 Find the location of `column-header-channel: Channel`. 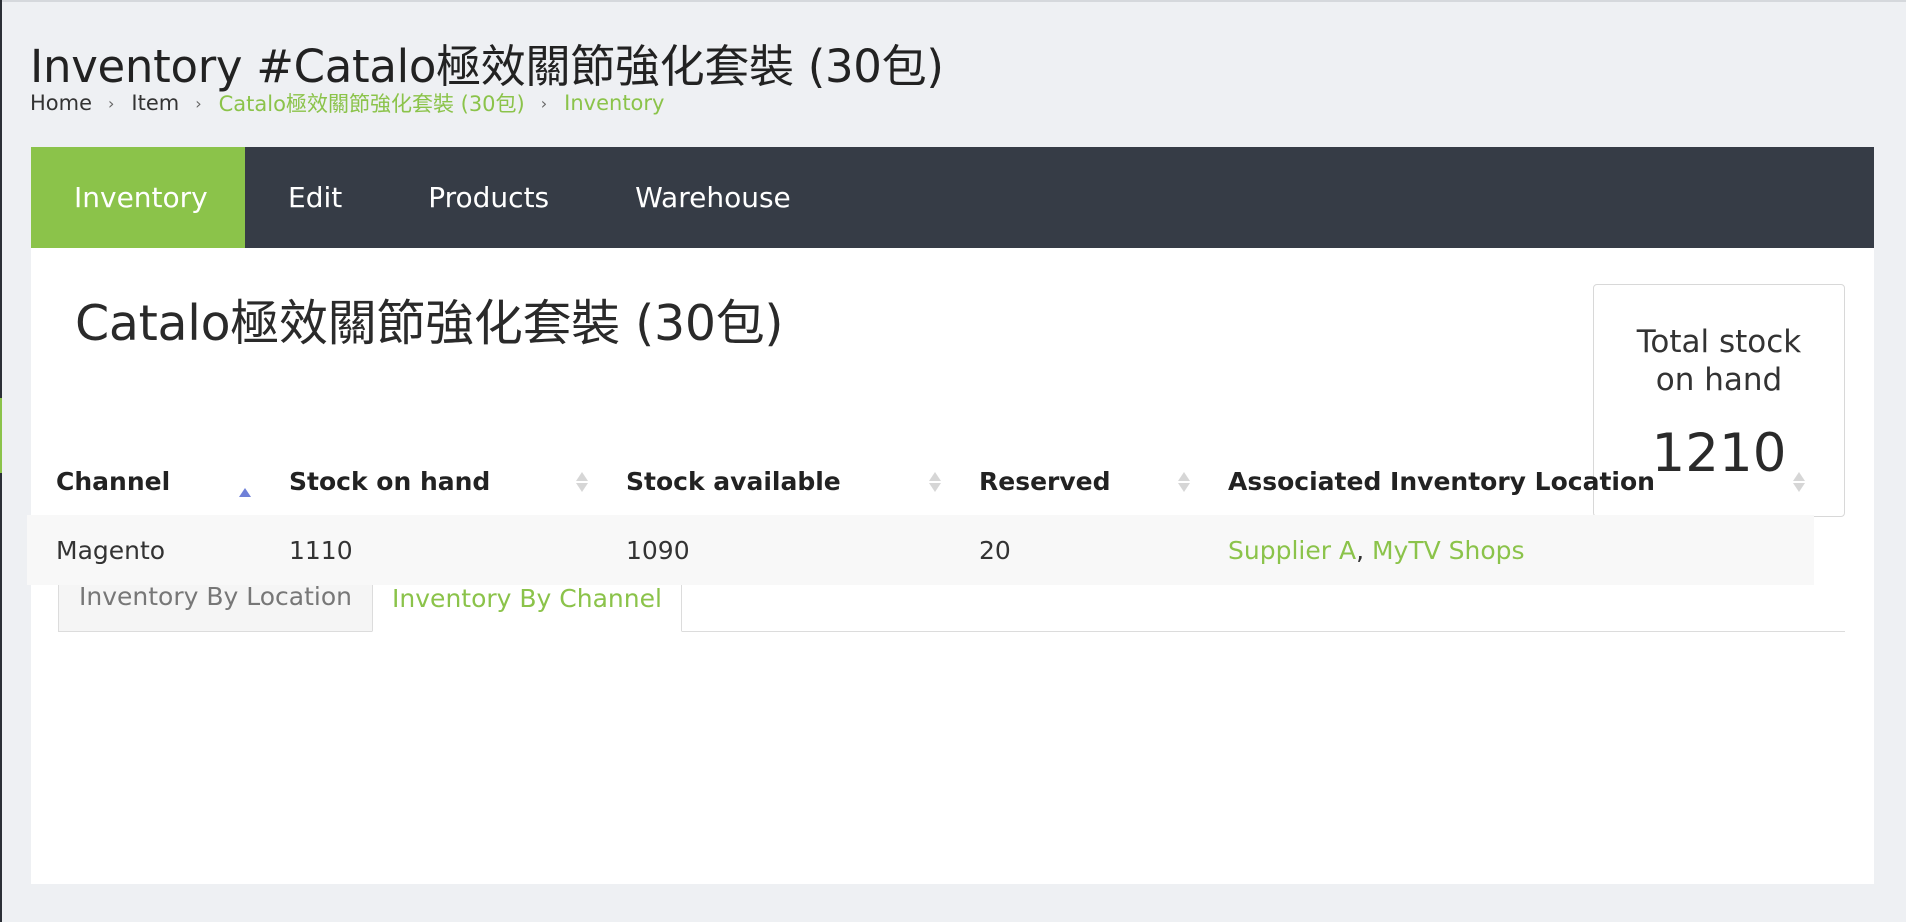

column-header-channel: Channel is located at coordinates (143, 482).